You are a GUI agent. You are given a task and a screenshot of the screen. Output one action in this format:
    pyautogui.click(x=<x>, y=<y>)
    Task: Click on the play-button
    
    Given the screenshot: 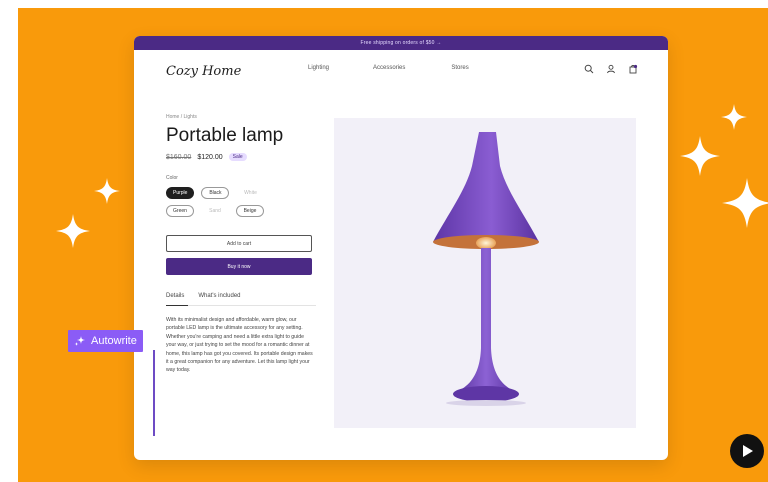 What is the action you would take?
    pyautogui.click(x=747, y=451)
    